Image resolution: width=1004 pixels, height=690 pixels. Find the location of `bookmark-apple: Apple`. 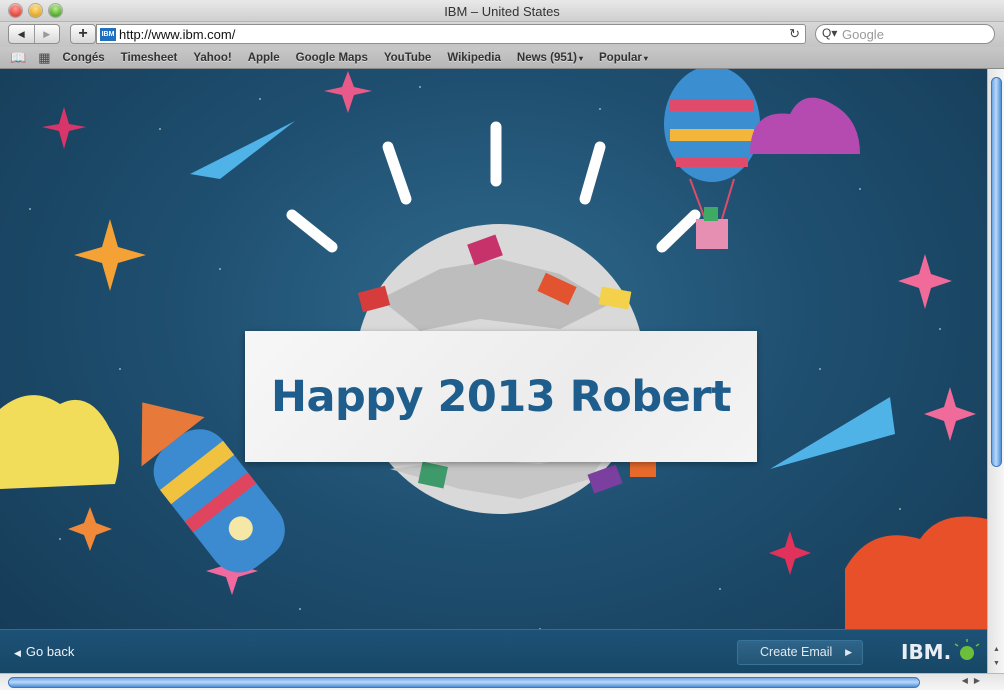

bookmark-apple: Apple is located at coordinates (264, 58).